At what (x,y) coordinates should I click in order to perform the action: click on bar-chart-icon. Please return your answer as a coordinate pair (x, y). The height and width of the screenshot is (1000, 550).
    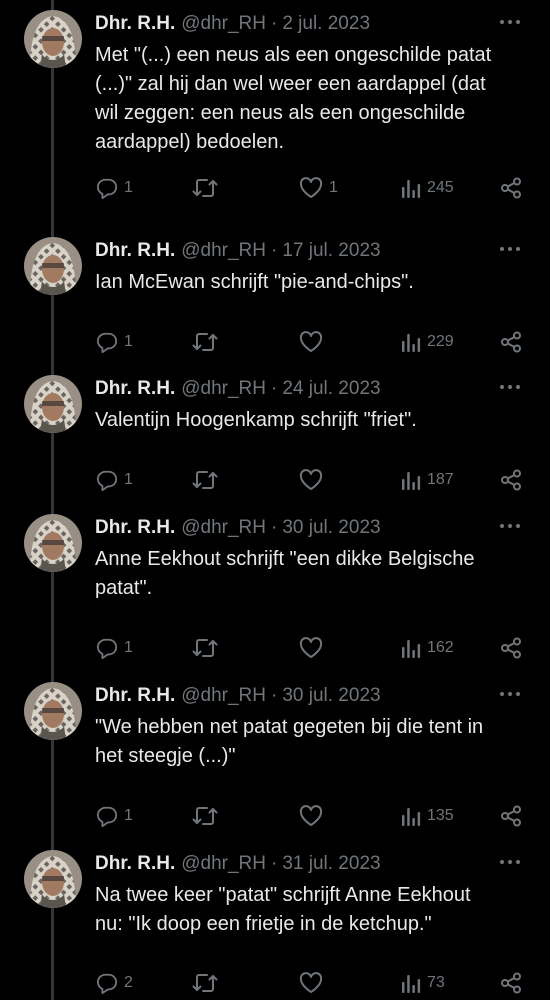
    Looking at the image, I should click on (411, 817).